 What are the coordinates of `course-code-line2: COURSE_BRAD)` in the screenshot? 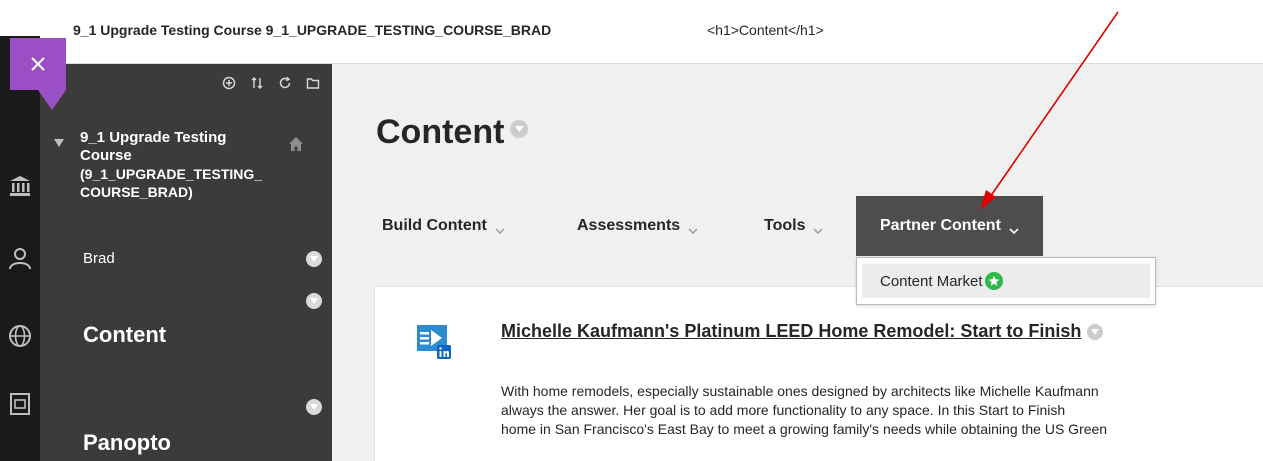 It's located at (136, 192).